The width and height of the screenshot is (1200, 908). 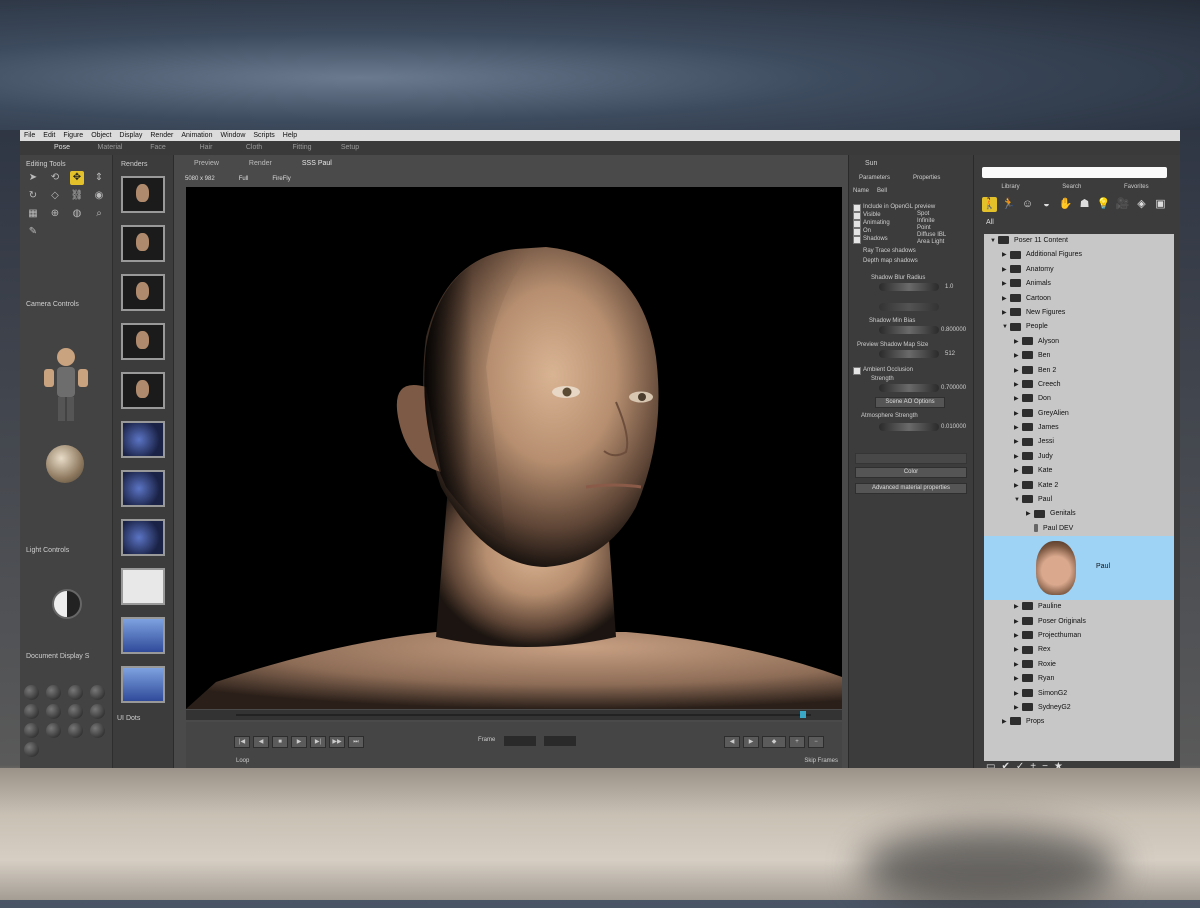 I want to click on color-icon: ◉, so click(x=99, y=196).